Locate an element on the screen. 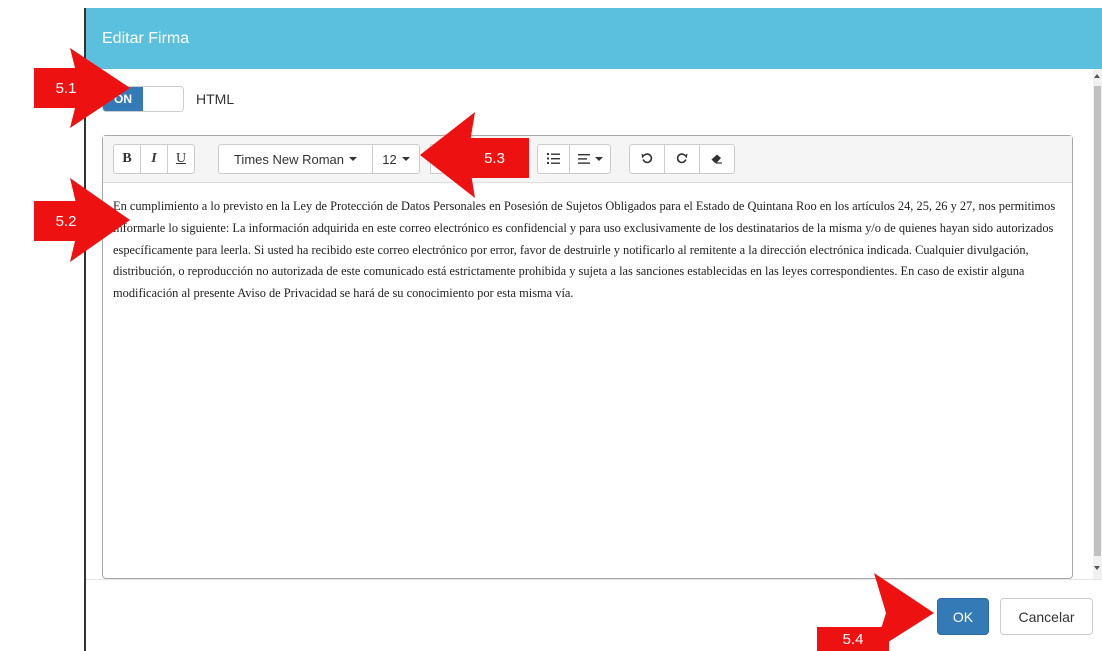  editor-toolbar: B I U Times New Roman 12 is located at coordinates (587, 159).